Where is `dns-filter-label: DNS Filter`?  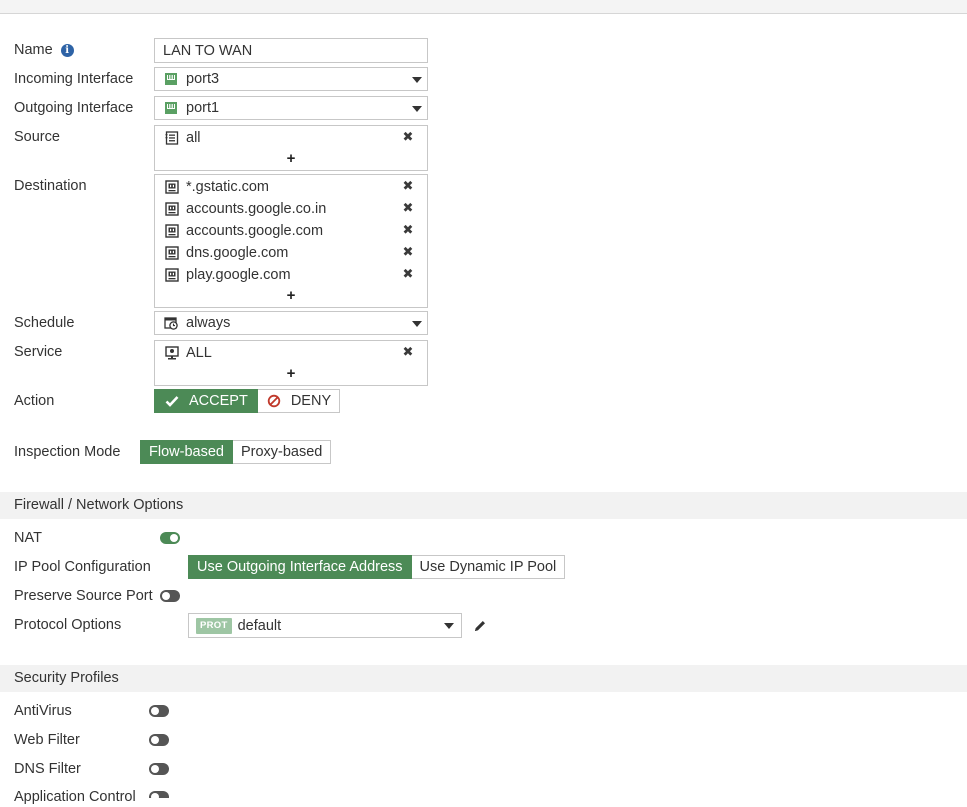 dns-filter-label: DNS Filter is located at coordinates (47, 769).